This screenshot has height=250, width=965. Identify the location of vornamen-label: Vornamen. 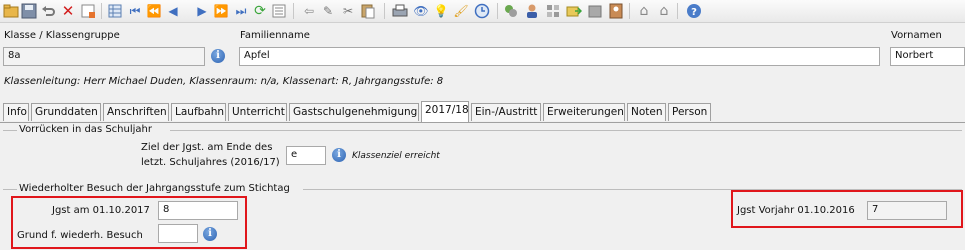
(916, 35).